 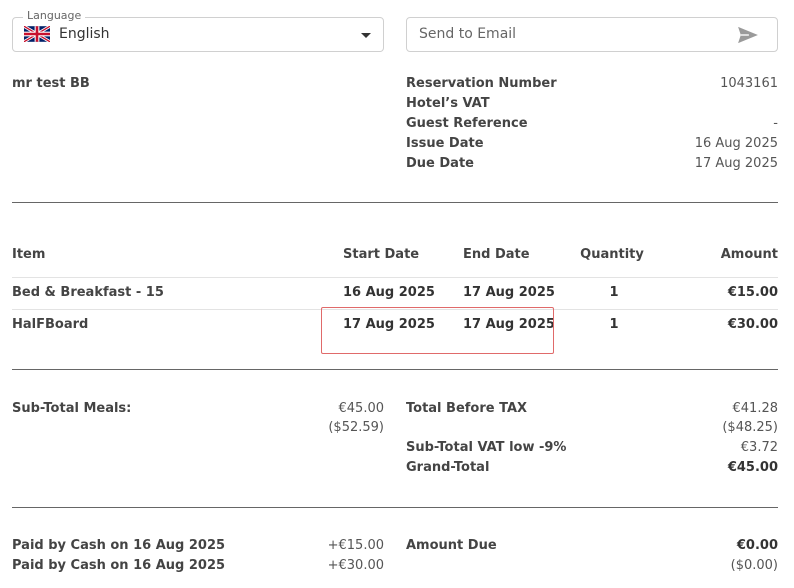 I want to click on meta-row-reservation: Reservation Number 1043161, so click(x=592, y=86).